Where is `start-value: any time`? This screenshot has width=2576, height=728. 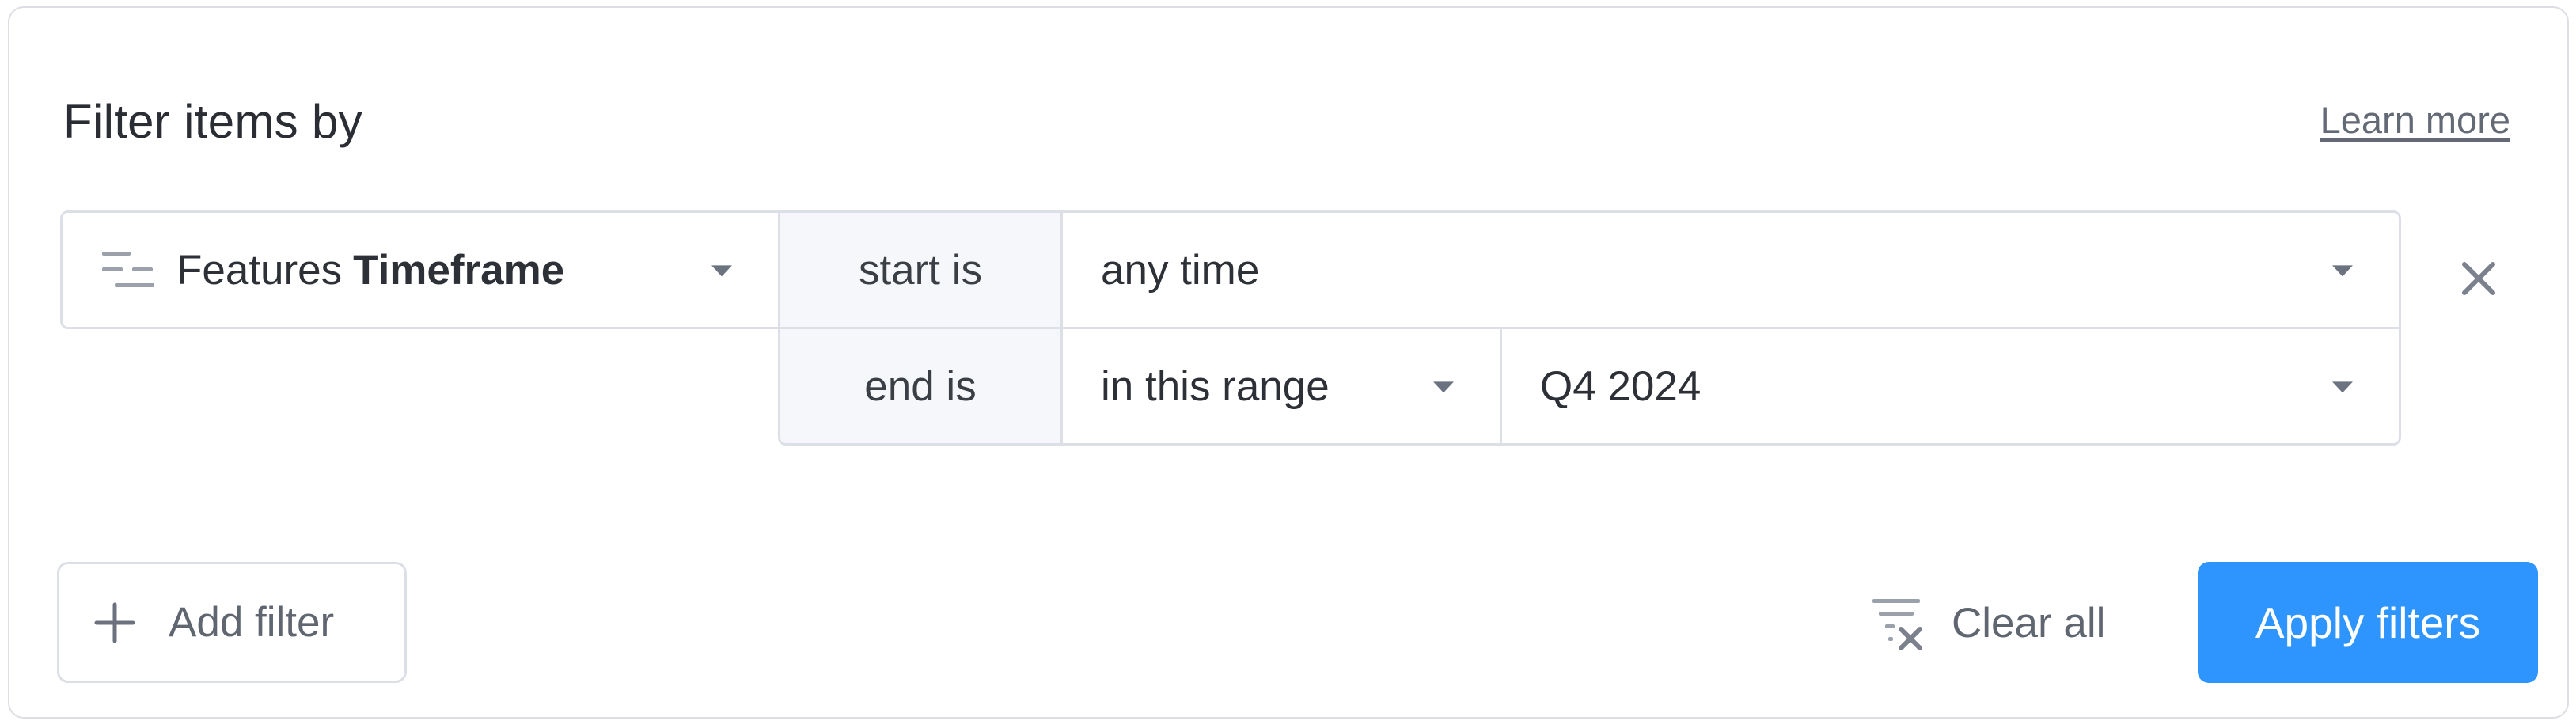
start-value: any time is located at coordinates (1180, 270).